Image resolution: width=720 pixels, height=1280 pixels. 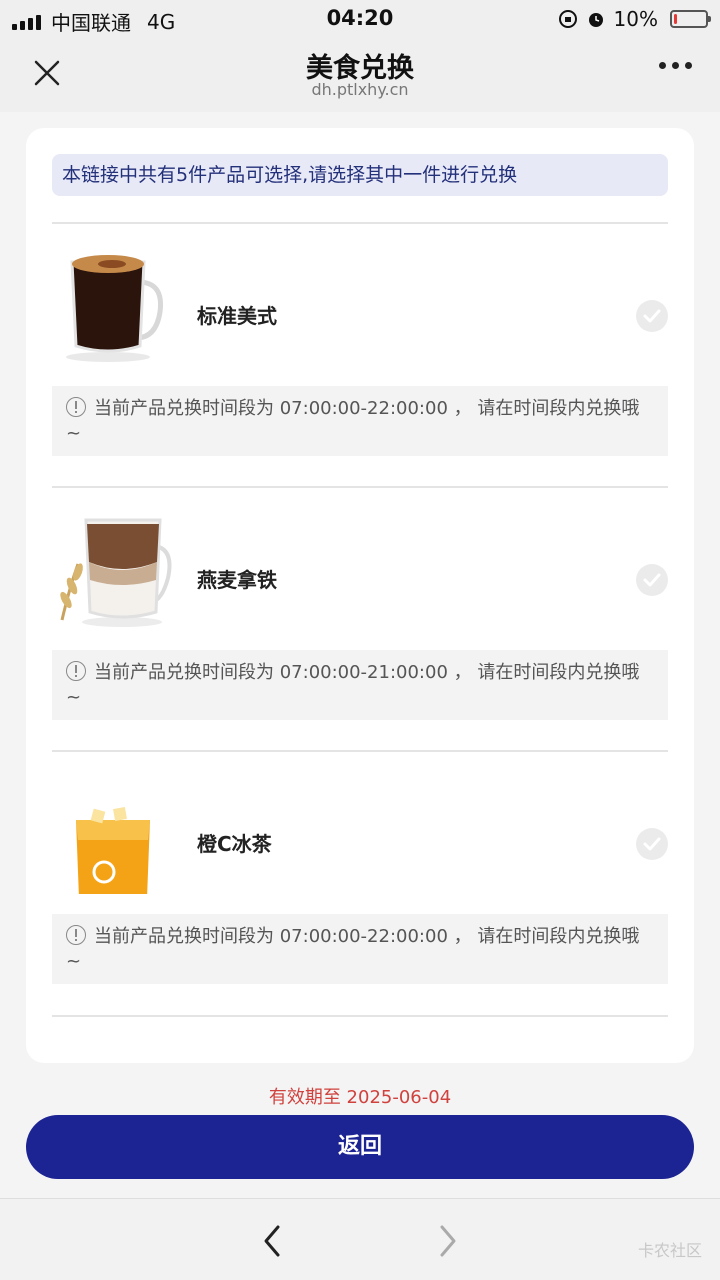 What do you see at coordinates (360, 175) in the screenshot?
I see `notice-banner: 本链接中共有5件产品可选择,请选择其中一件进行兑换` at bounding box center [360, 175].